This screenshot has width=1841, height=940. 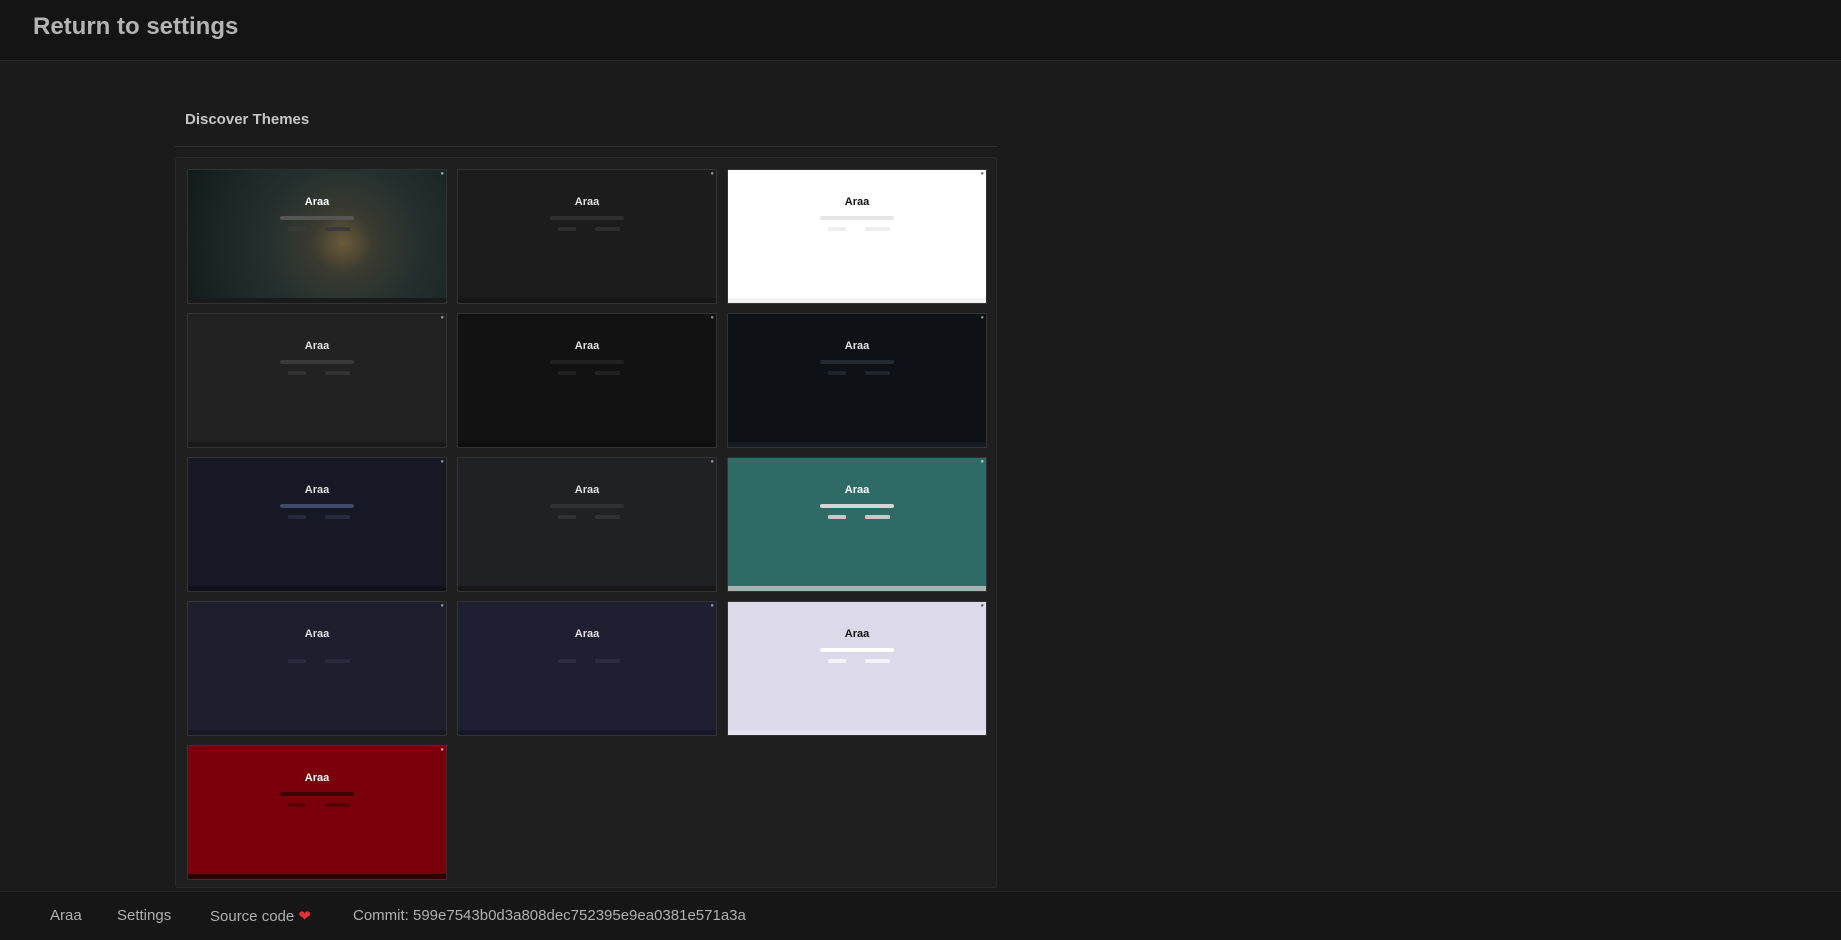 I want to click on divider, so click(x=586, y=146).